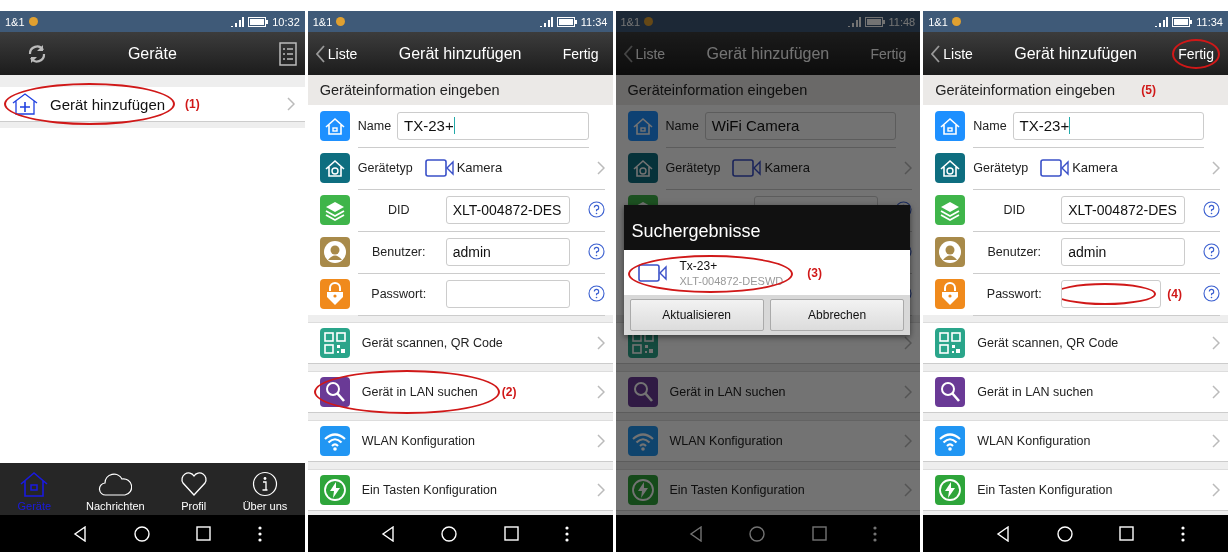 The width and height of the screenshot is (1228, 552). Describe the element at coordinates (454, 125) in the screenshot. I see `text-cursor` at that location.